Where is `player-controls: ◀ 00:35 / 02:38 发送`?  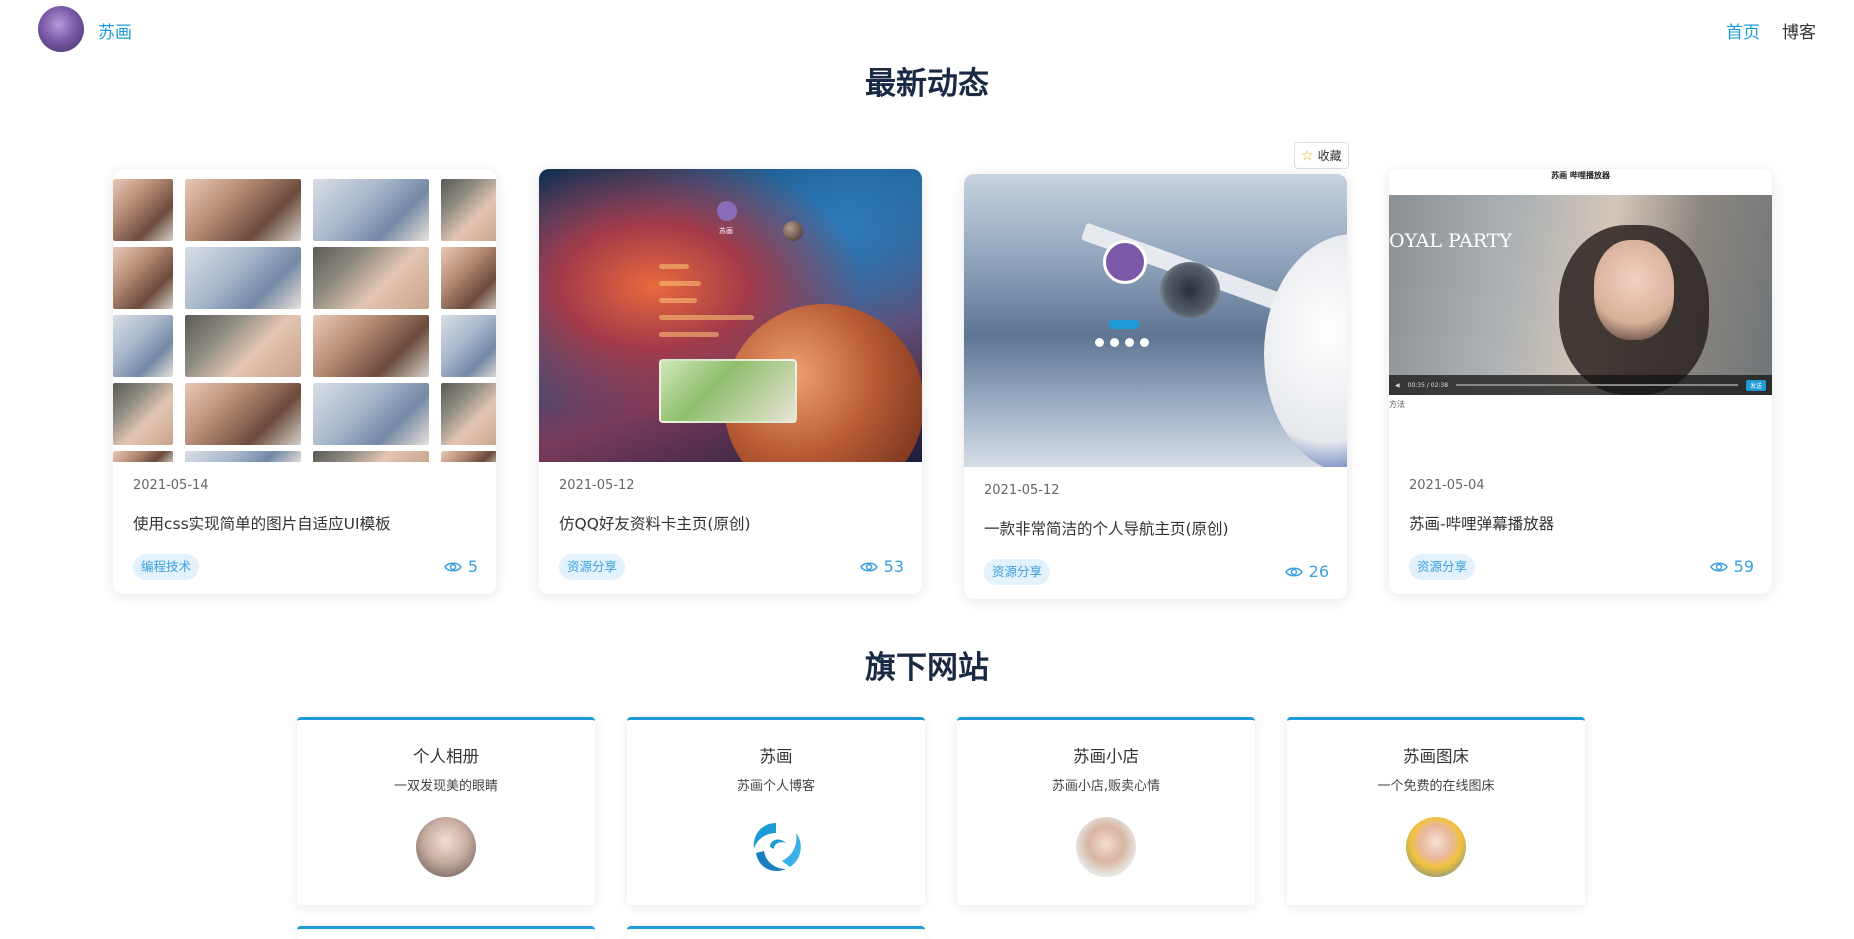
player-controls: ◀ 00:35 / 02:38 发送 is located at coordinates (1580, 385).